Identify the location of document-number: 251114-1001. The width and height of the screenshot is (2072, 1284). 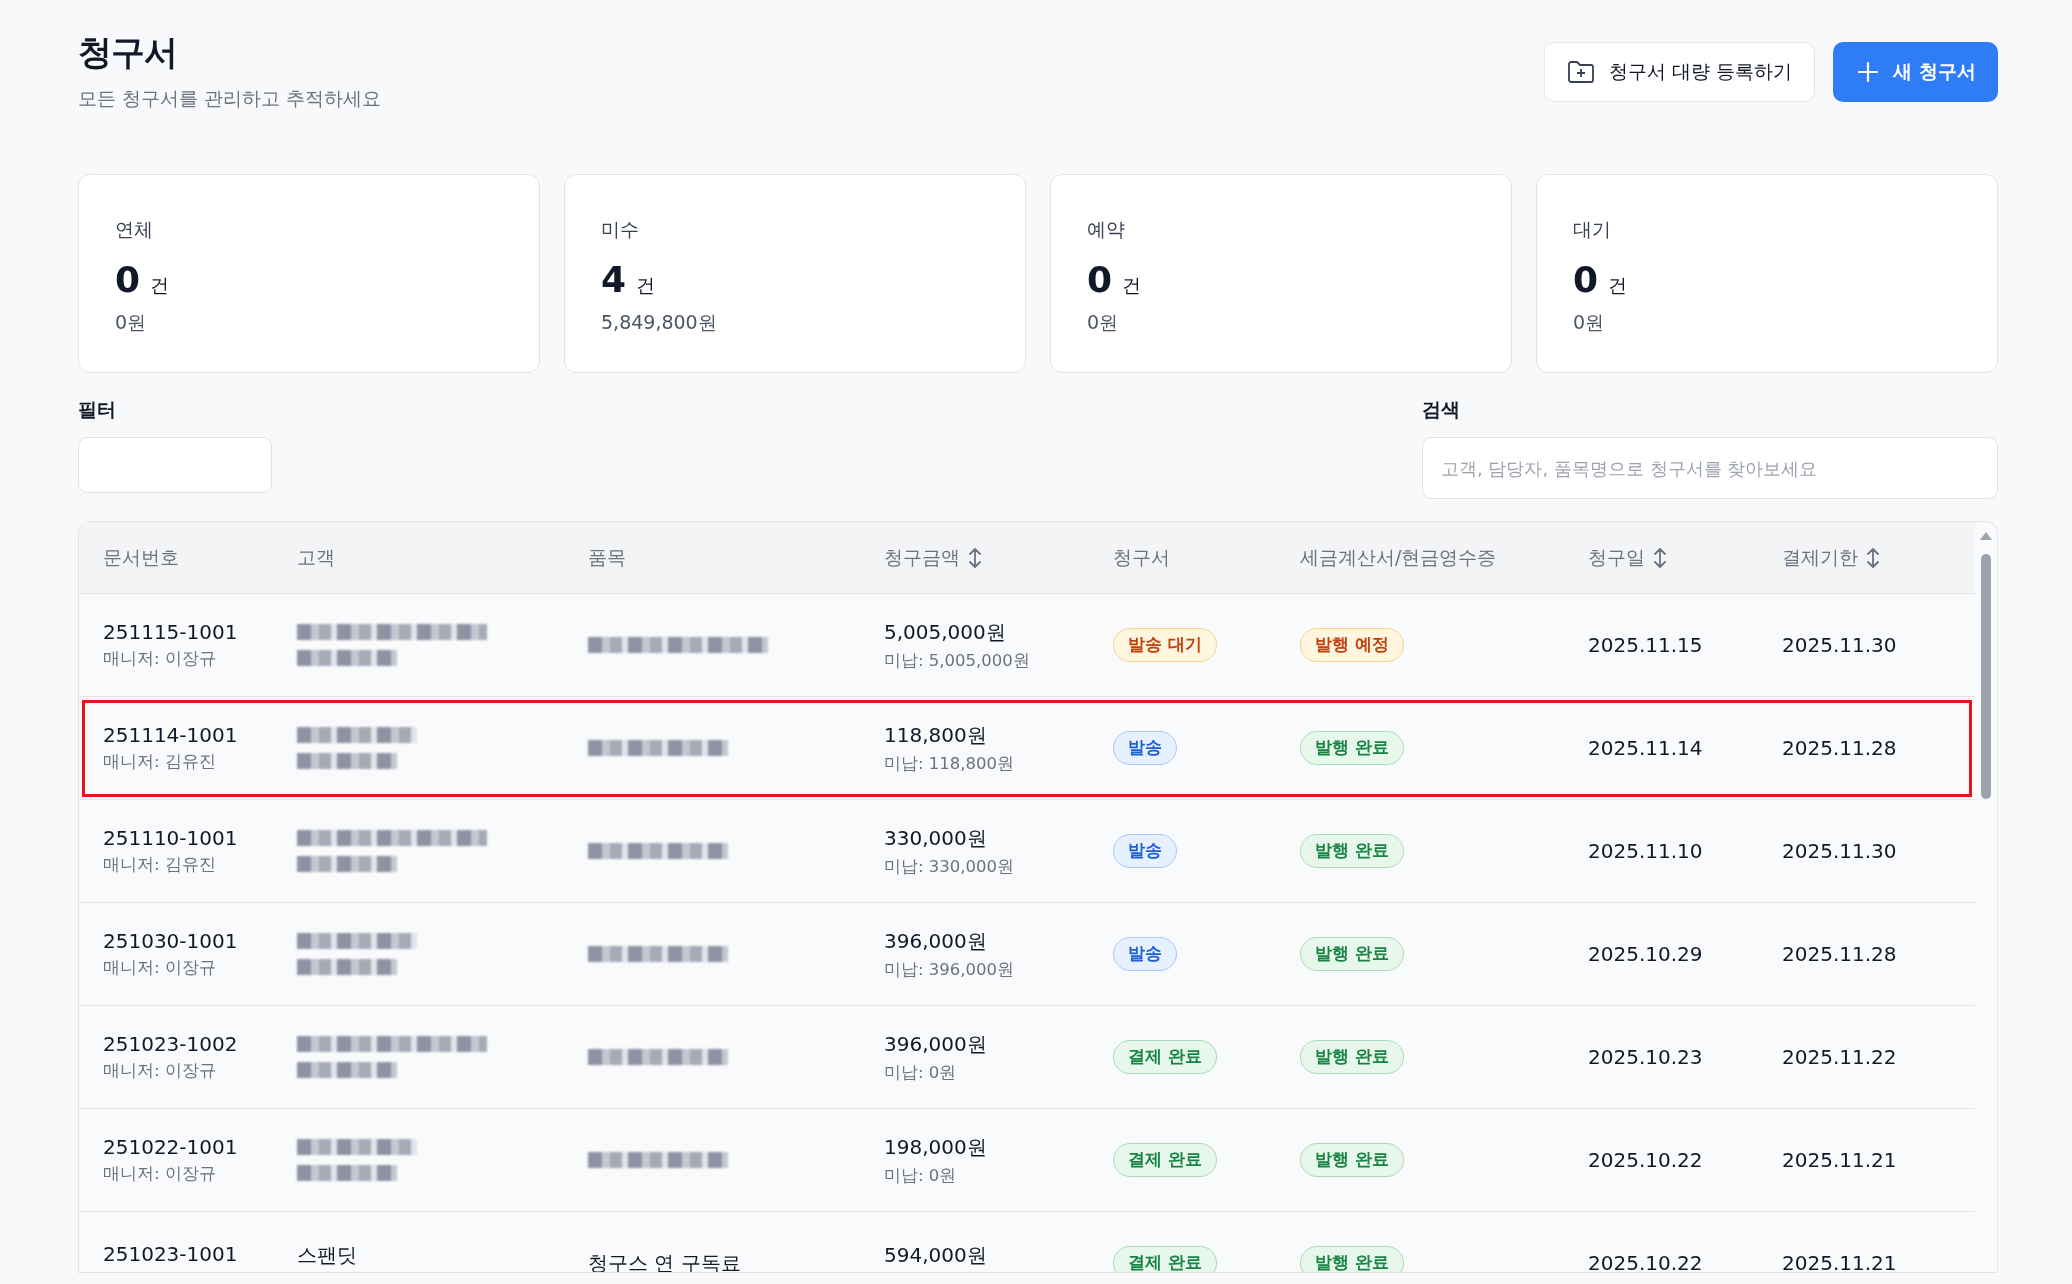
(170, 735).